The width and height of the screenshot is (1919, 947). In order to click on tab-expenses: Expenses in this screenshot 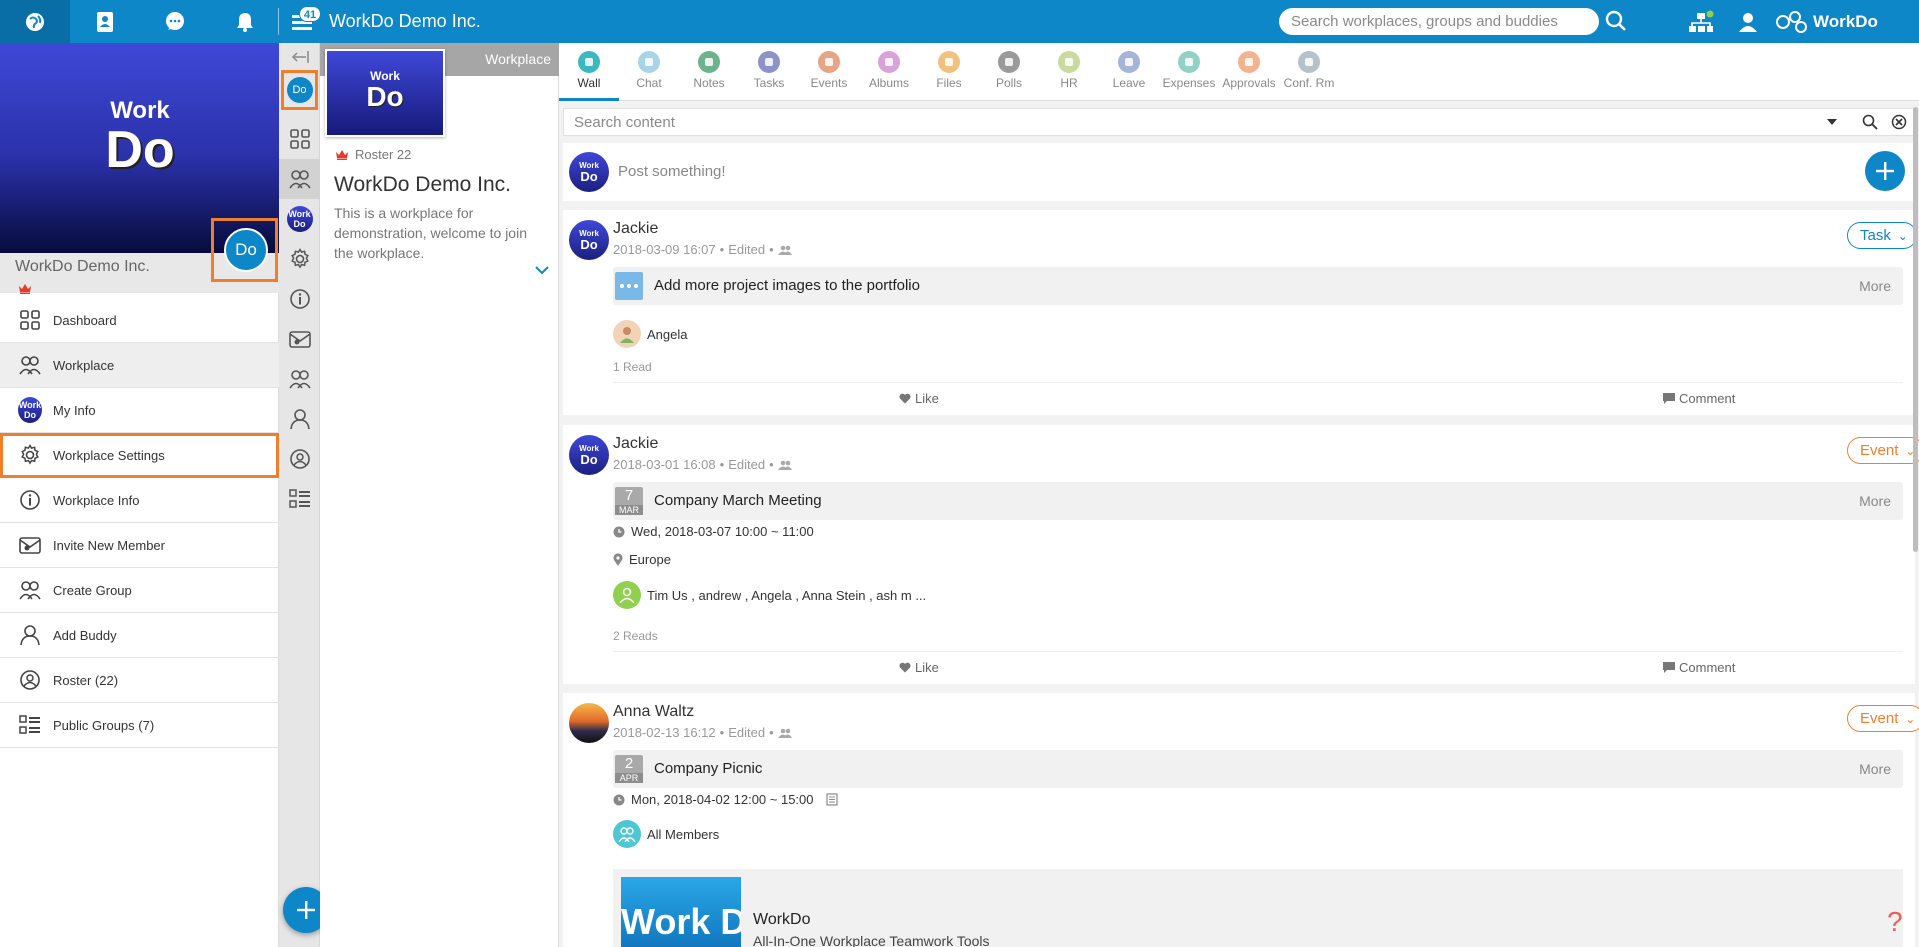, I will do `click(1189, 72)`.